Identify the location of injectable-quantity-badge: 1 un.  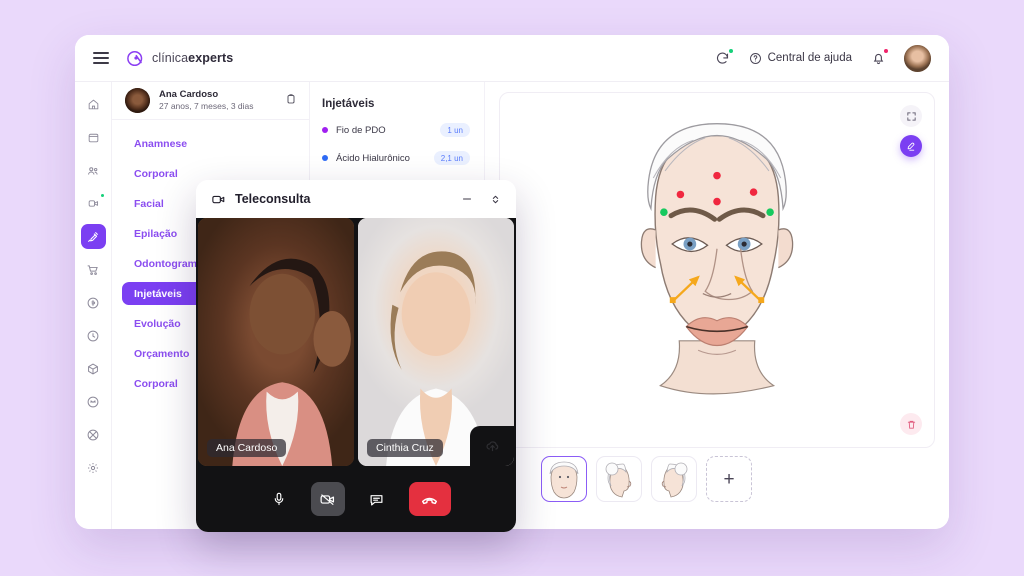
(455, 130).